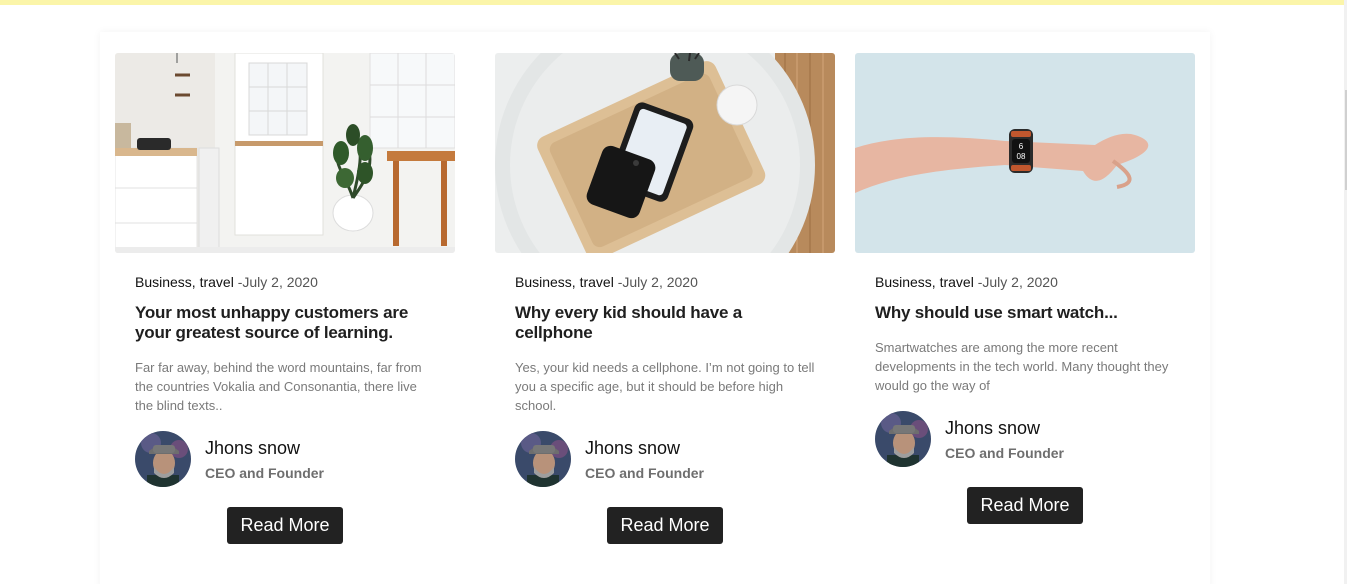 The image size is (1347, 584). What do you see at coordinates (673, 2) in the screenshot?
I see `top-strip` at bounding box center [673, 2].